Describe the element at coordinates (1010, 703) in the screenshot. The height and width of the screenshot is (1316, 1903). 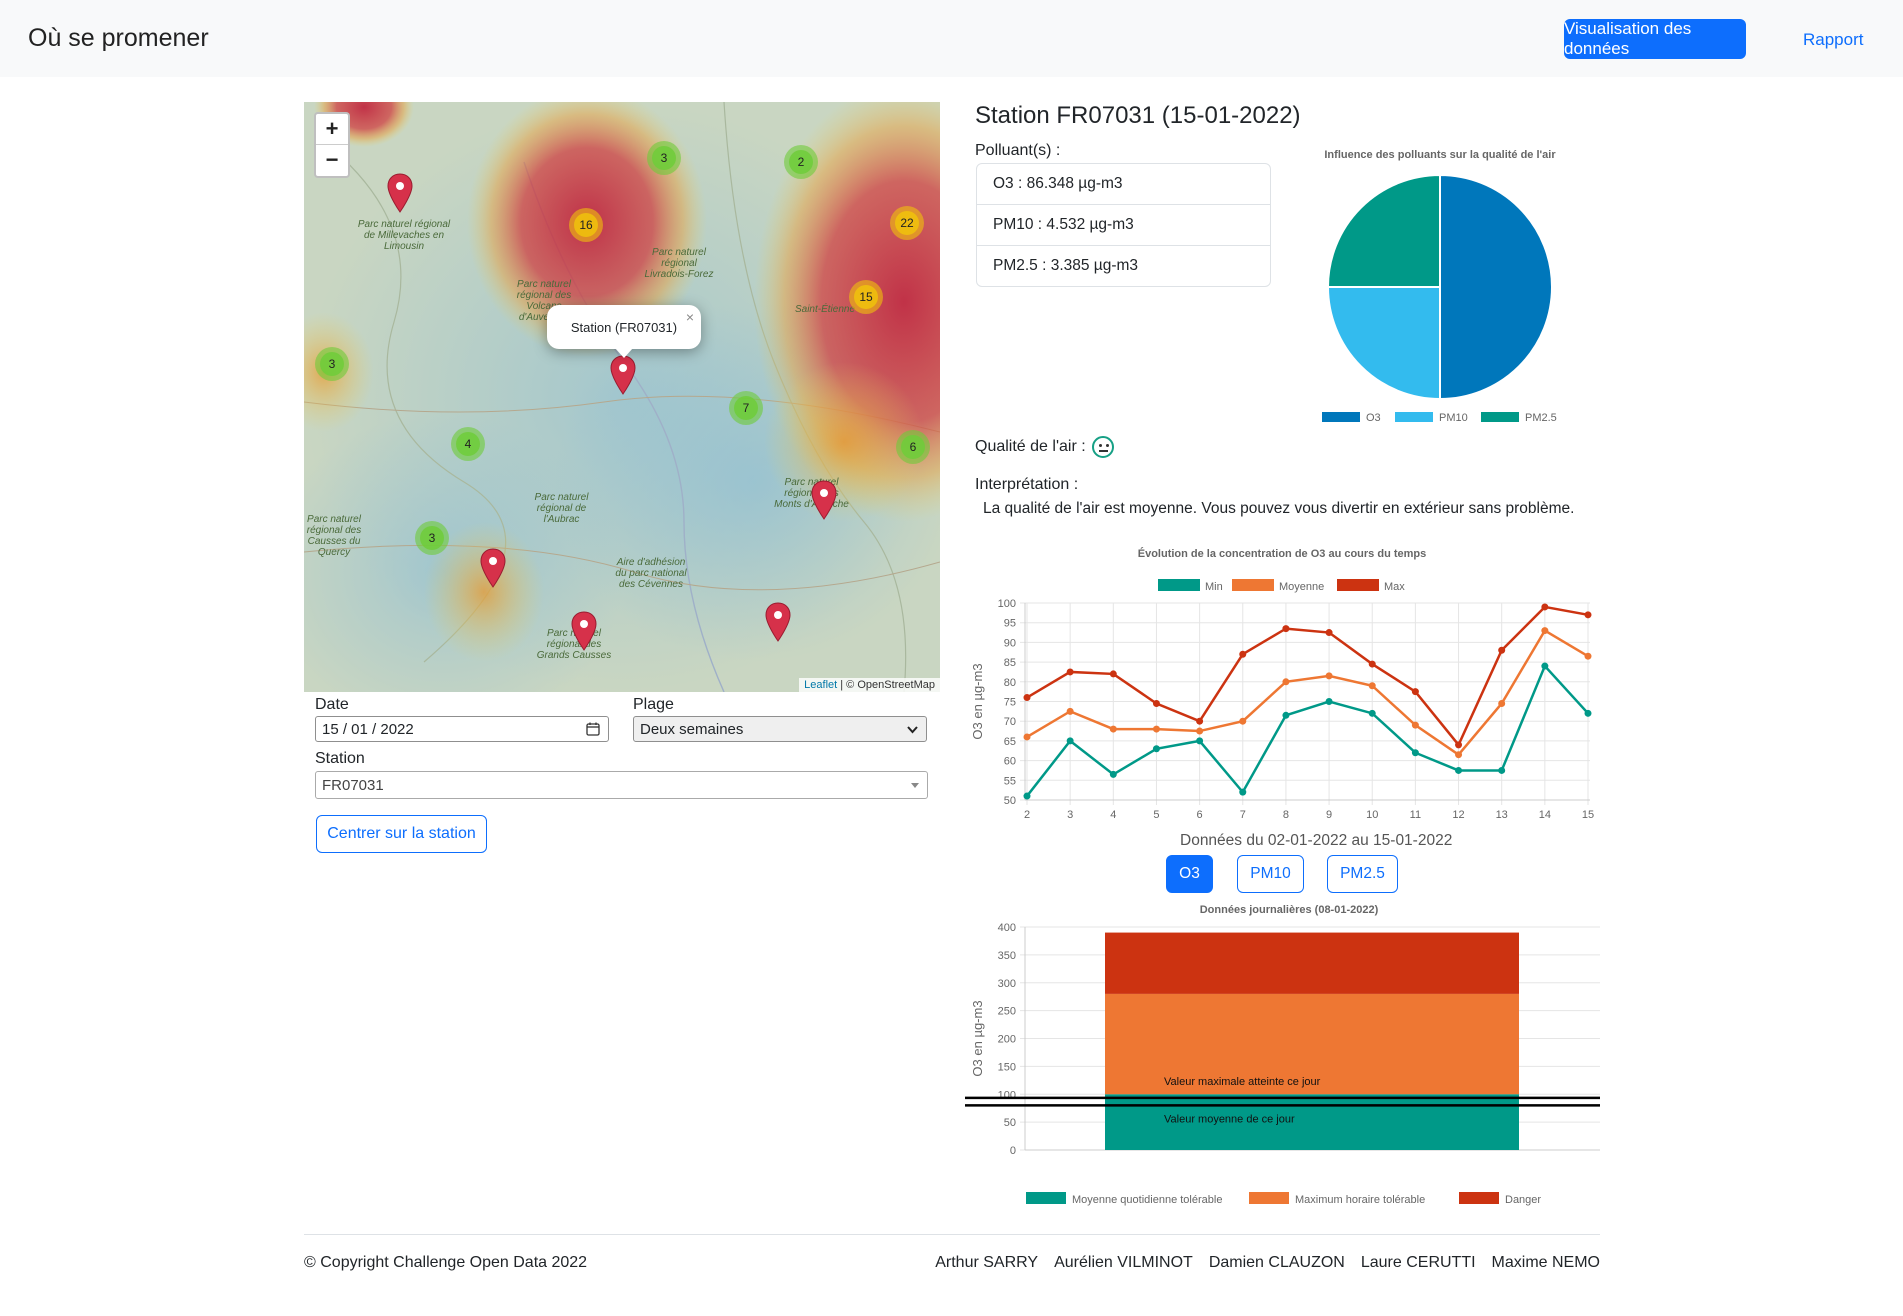
I see `y-tick-label: 75` at that location.